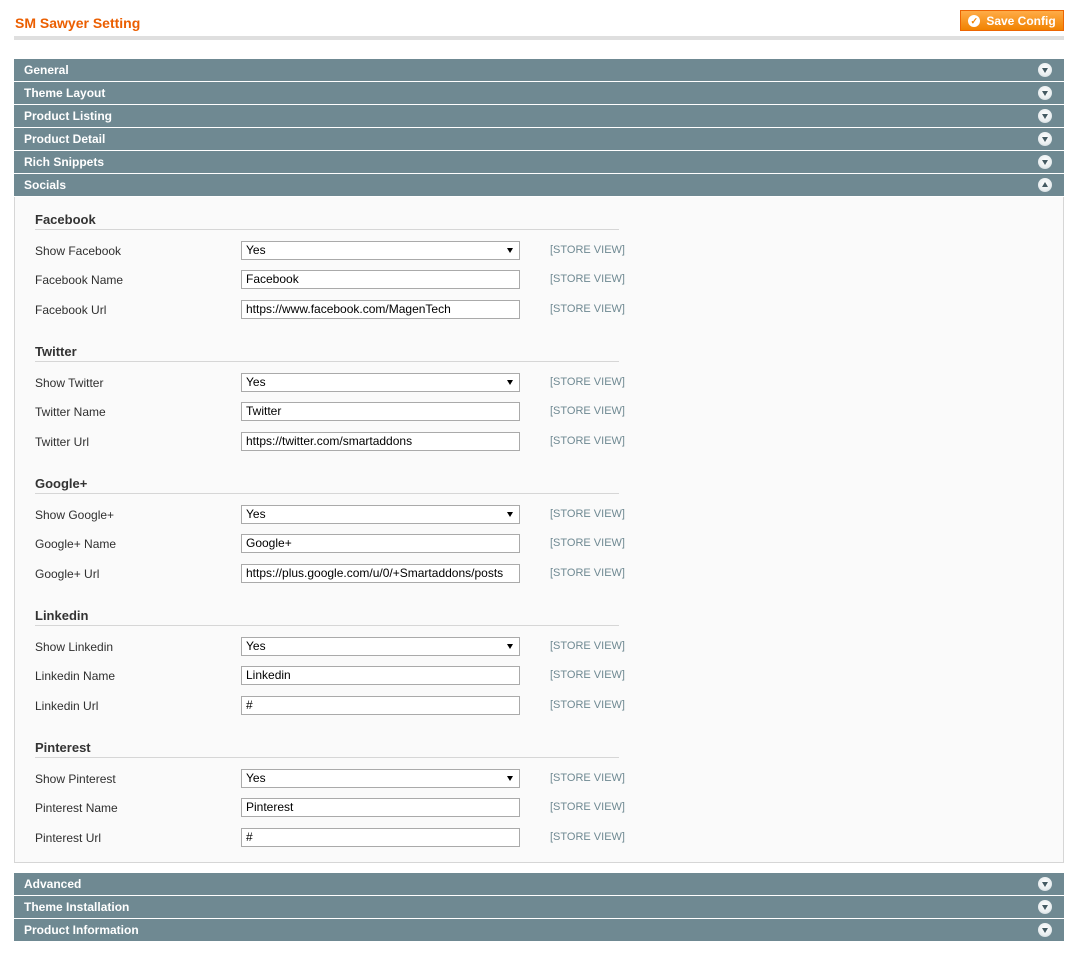 Image resolution: width=1074 pixels, height=957 pixels. What do you see at coordinates (380, 309) in the screenshot?
I see `facebook-url-input: https://www.facebook.com/MagenTech` at bounding box center [380, 309].